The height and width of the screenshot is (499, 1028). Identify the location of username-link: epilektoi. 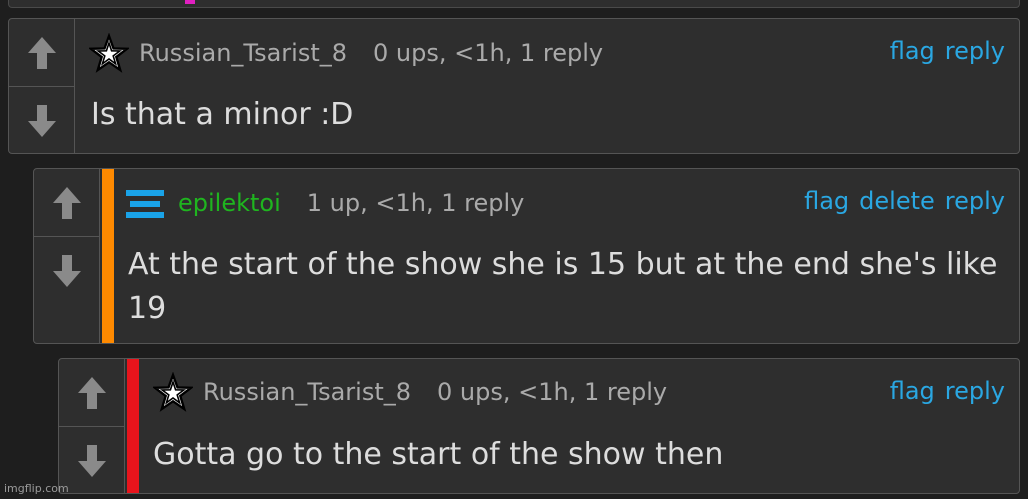
(229, 203).